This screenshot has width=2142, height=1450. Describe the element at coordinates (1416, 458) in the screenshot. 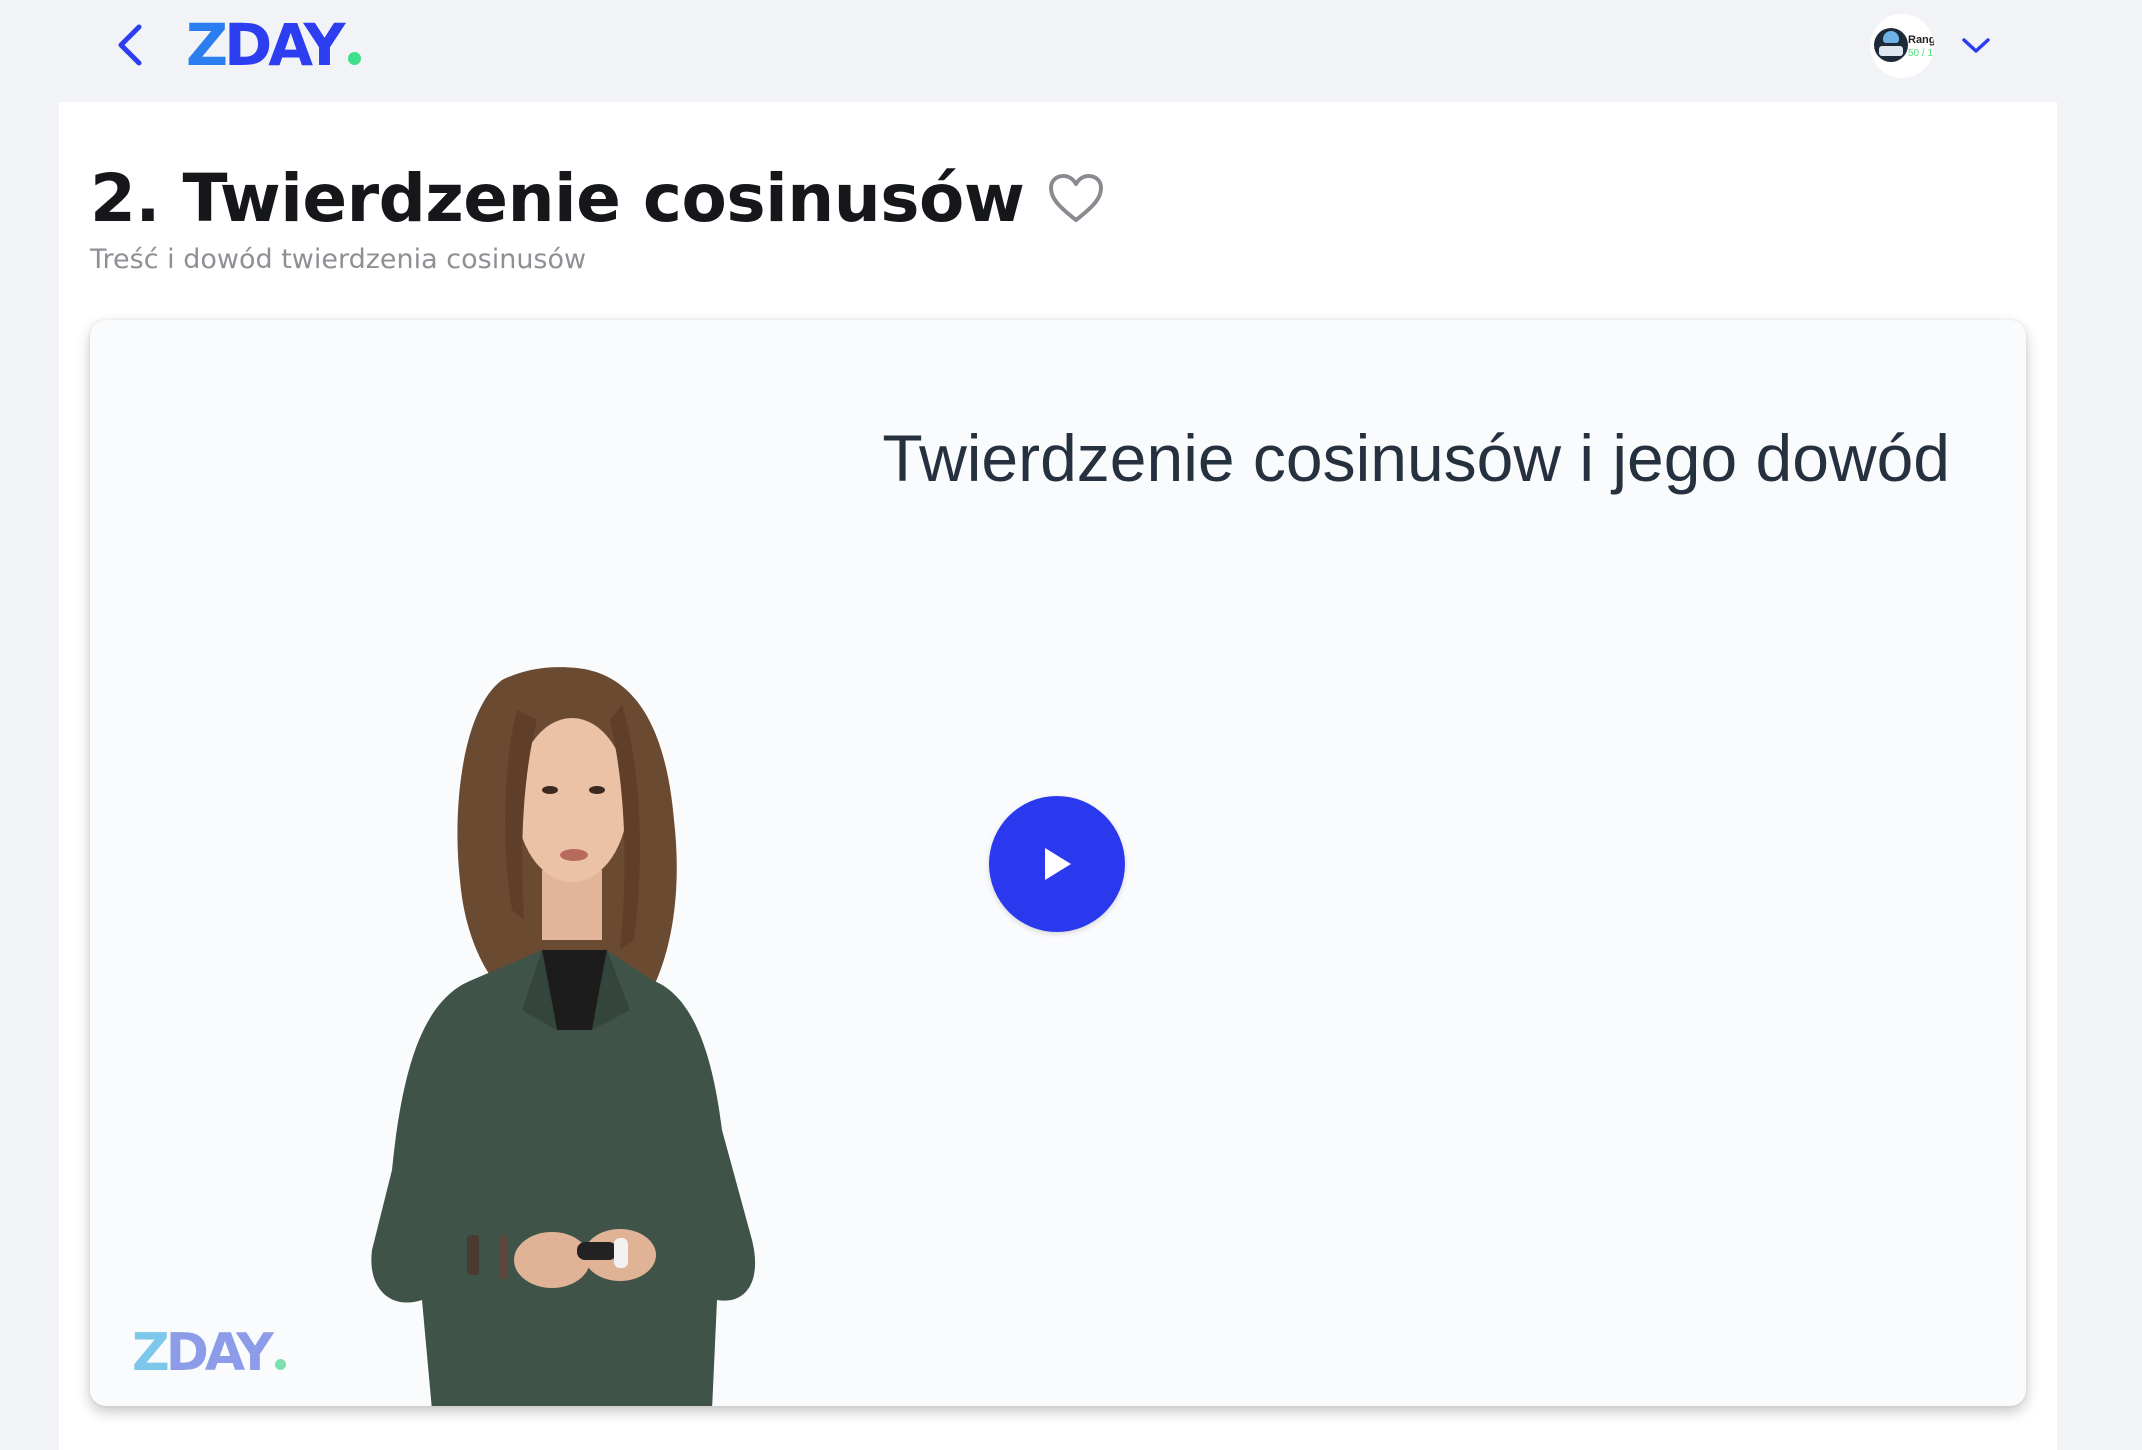

I see `video-slide-title: Twierdzenie cosinusów i jego dowód` at that location.